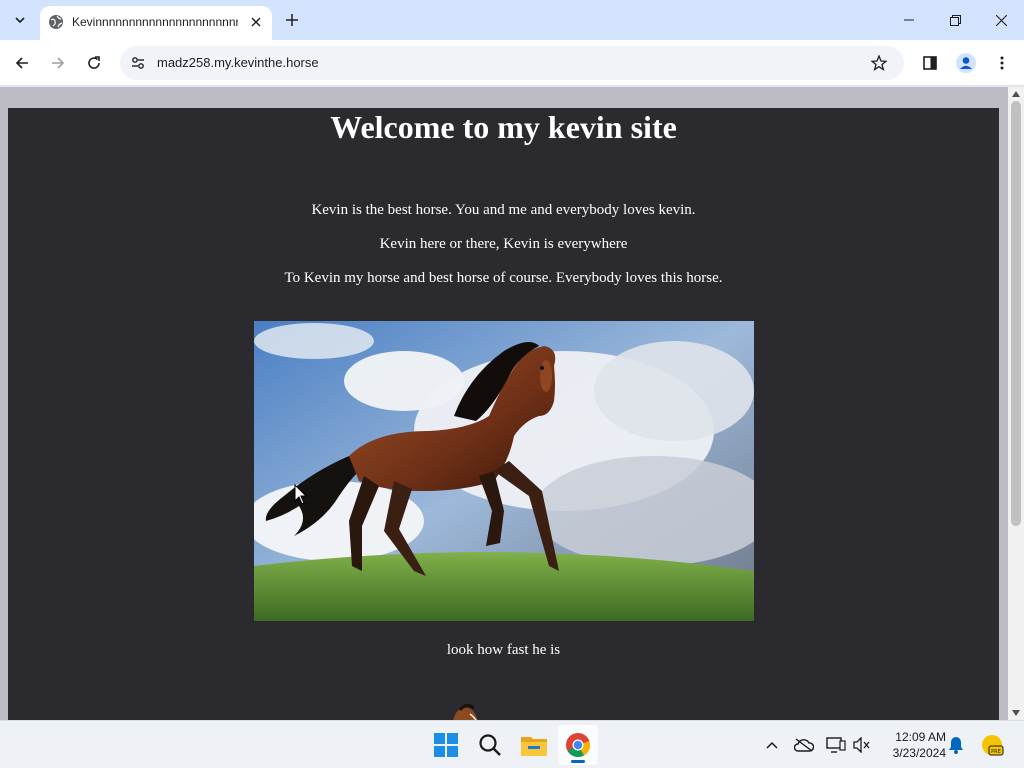 The image size is (1024, 768). I want to click on close-tab-icon, so click(256, 22).